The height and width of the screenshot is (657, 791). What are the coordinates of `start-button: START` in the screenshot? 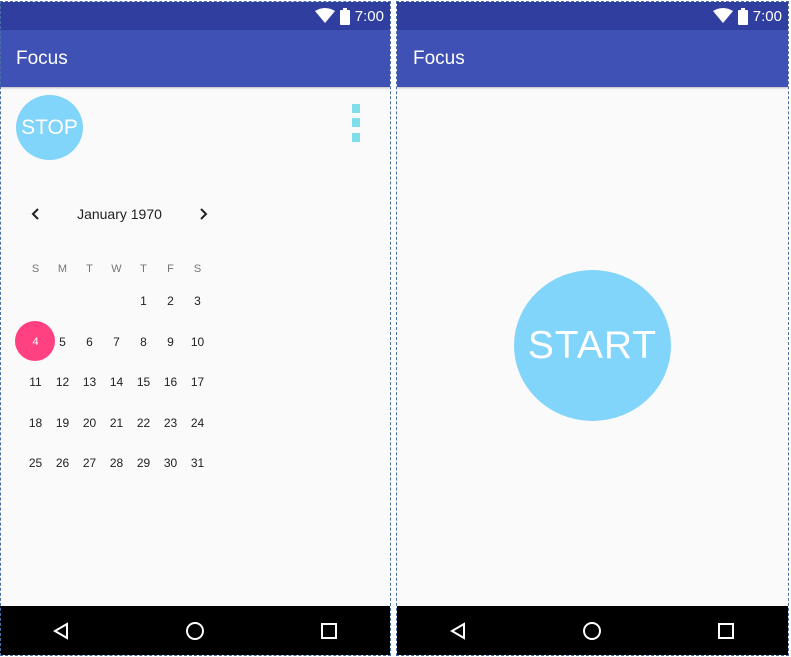 It's located at (592, 345).